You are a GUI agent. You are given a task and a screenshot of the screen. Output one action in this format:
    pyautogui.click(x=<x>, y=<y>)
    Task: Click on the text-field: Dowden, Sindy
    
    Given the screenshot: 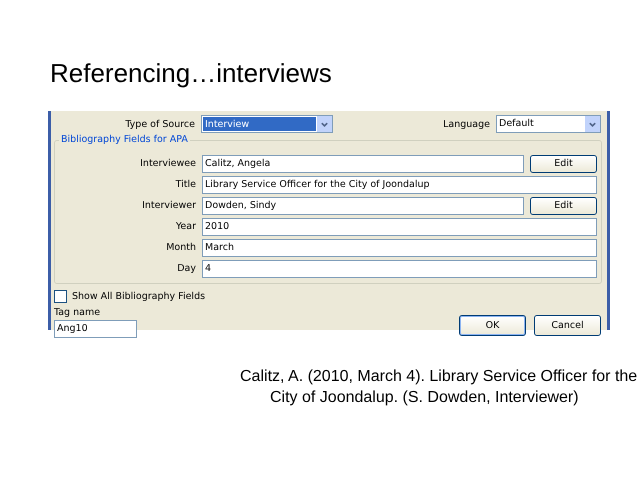 What is the action you would take?
    pyautogui.click(x=363, y=205)
    